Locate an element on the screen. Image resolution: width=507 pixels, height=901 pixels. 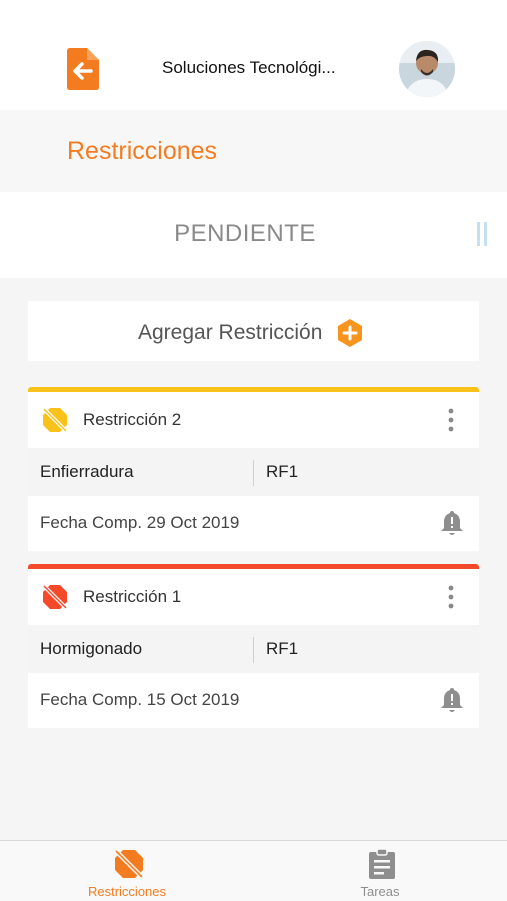
back-arrow-document-icon is located at coordinates (83, 69).